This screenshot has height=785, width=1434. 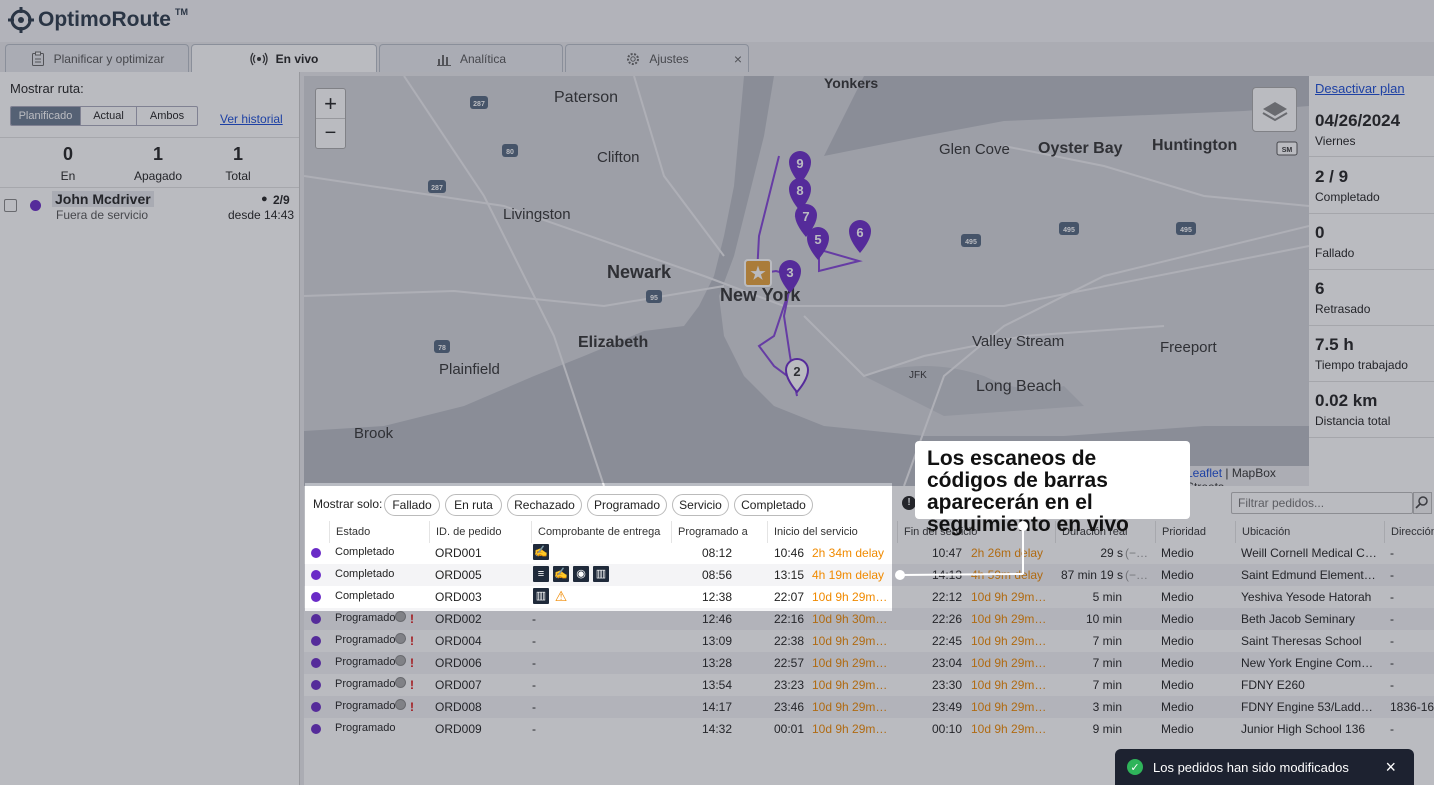 What do you see at coordinates (330, 134) in the screenshot?
I see `zoom-out-button: −` at bounding box center [330, 134].